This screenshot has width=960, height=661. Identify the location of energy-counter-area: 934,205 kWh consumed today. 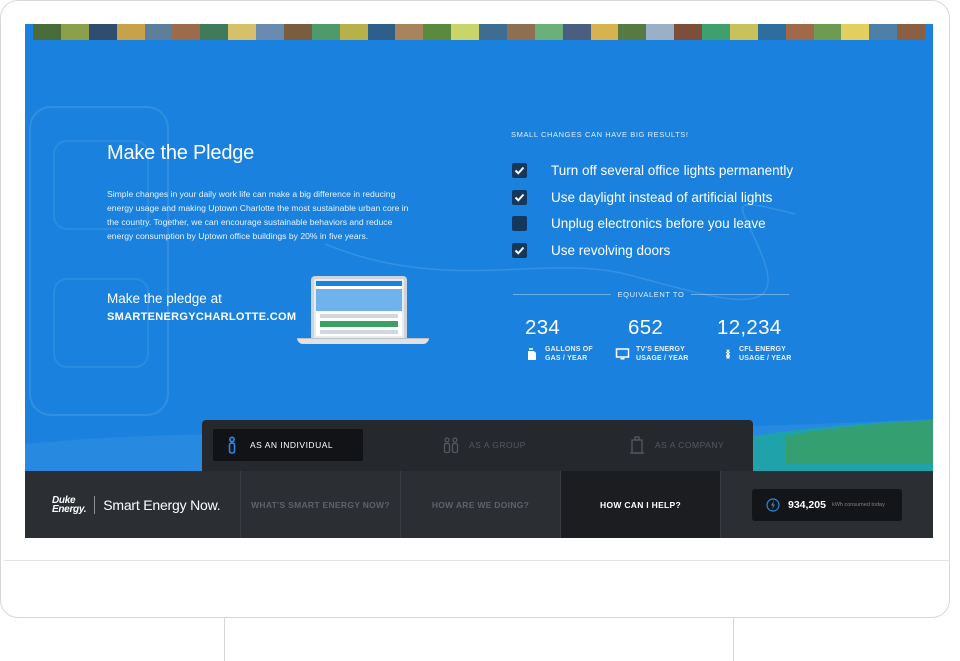
(827, 504).